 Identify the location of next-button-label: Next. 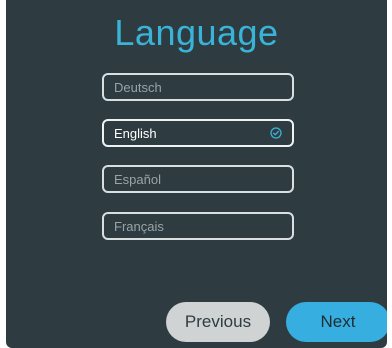
(338, 321).